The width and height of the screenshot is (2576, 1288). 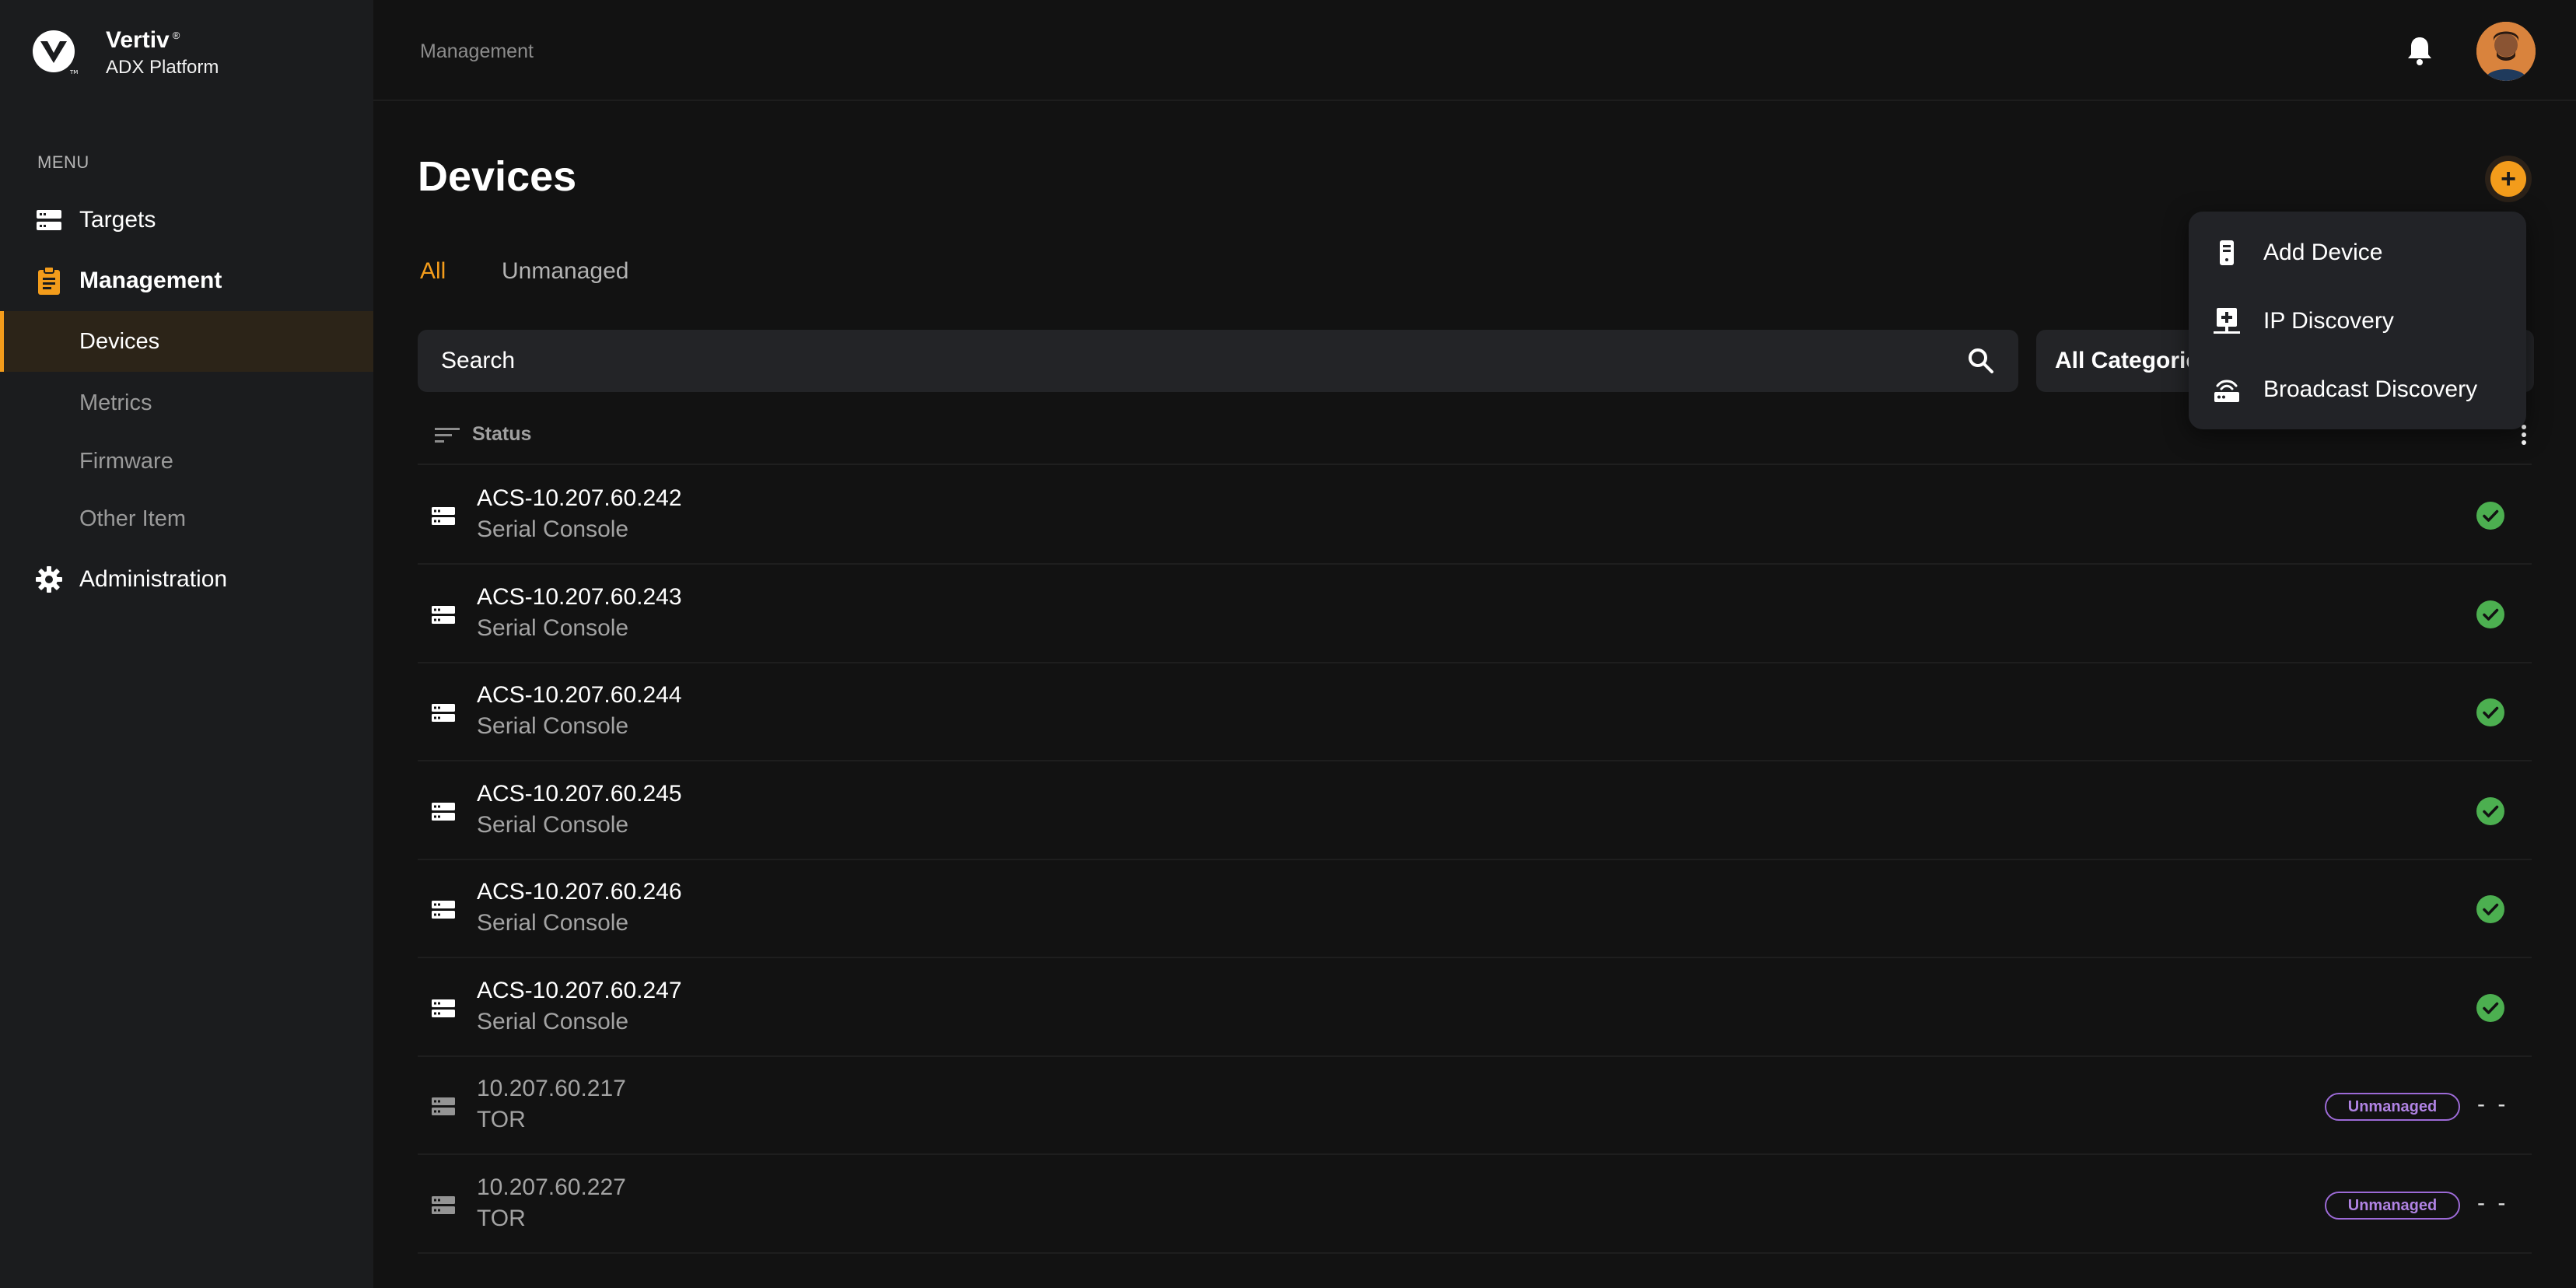 I want to click on table-row: ACS-10.207.60.243 Serial Console, so click(x=1475, y=614).